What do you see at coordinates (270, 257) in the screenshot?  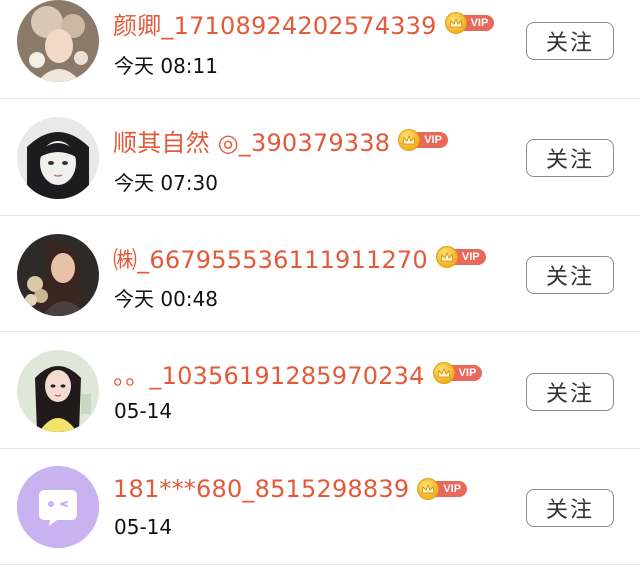 I see `username: ㈱_667955536111911270` at bounding box center [270, 257].